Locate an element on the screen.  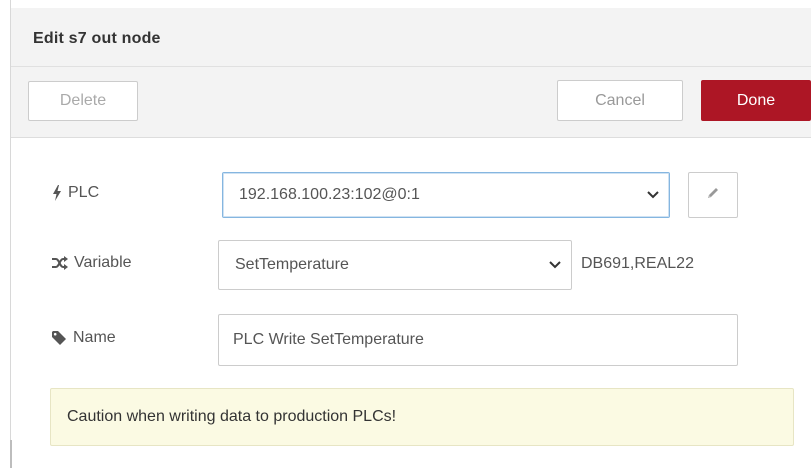
name-label-text: Name is located at coordinates (94, 337).